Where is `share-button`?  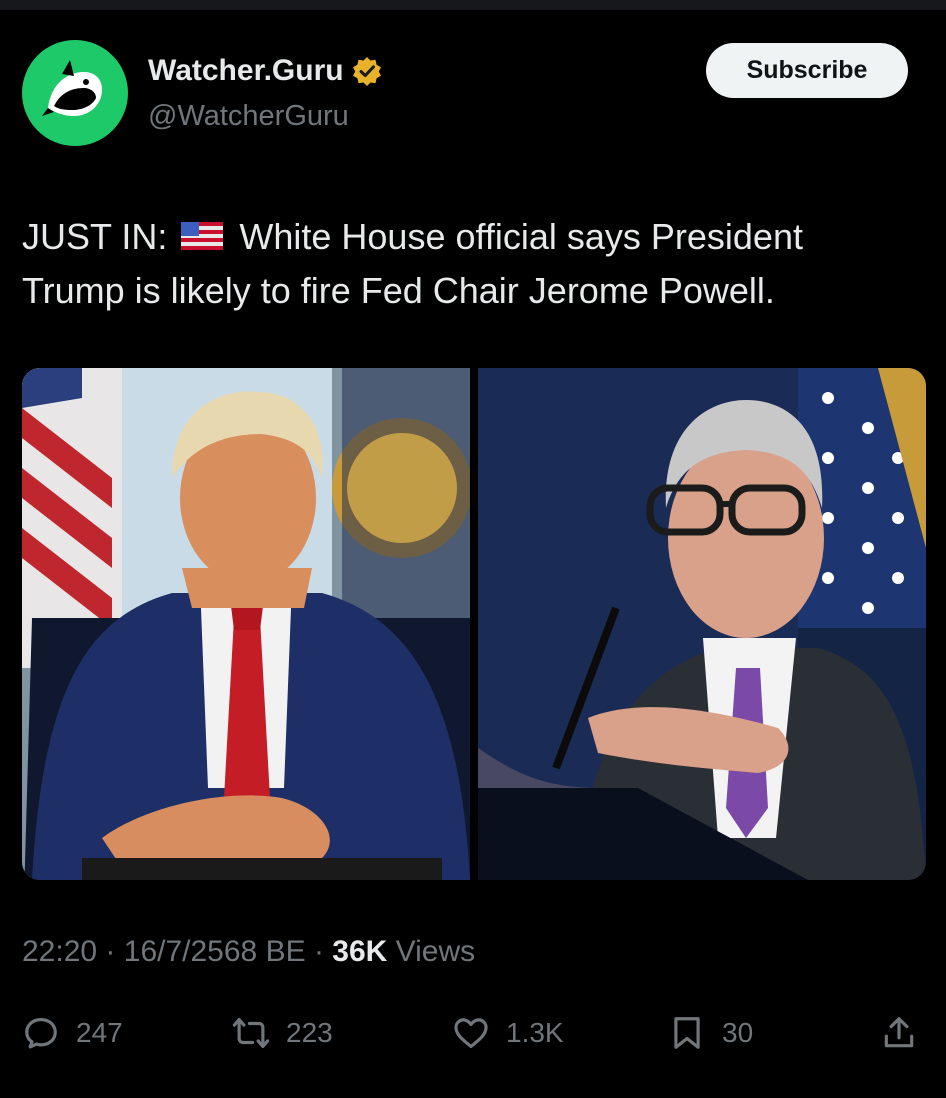
share-button is located at coordinates (899, 1033).